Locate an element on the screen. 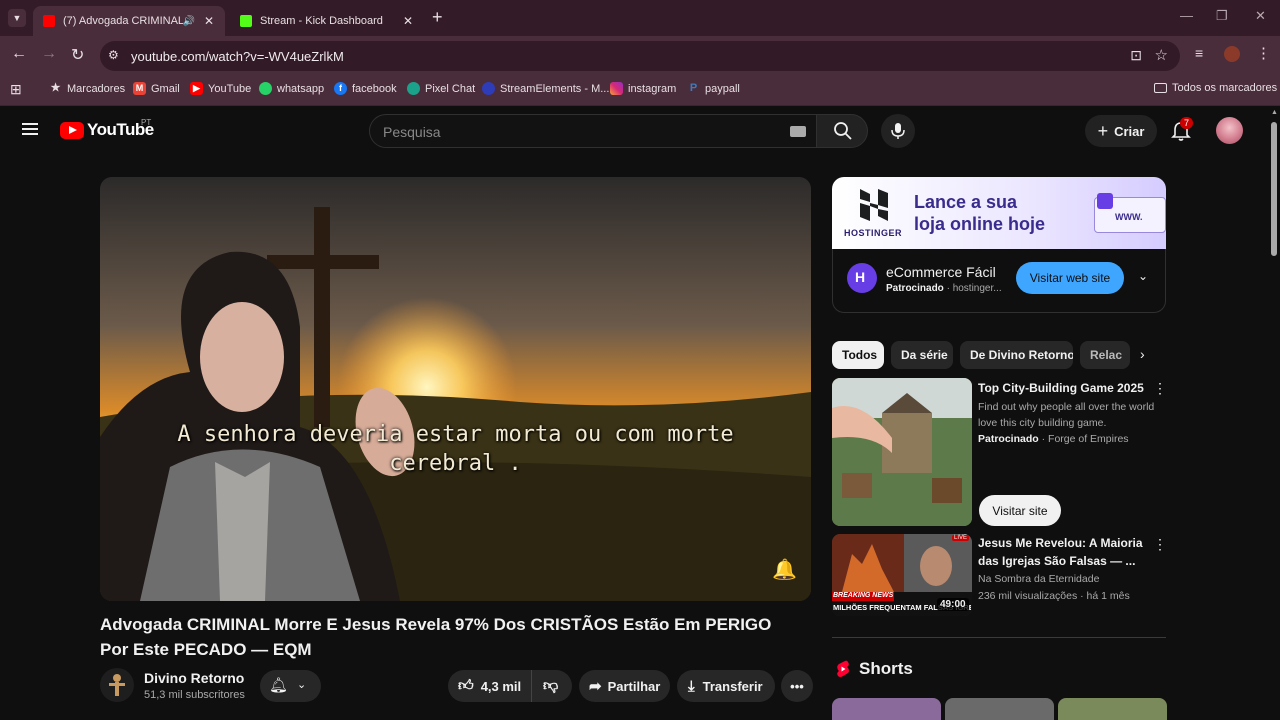 The image size is (1280, 720). channel-name: Divino Retorno is located at coordinates (194, 678).